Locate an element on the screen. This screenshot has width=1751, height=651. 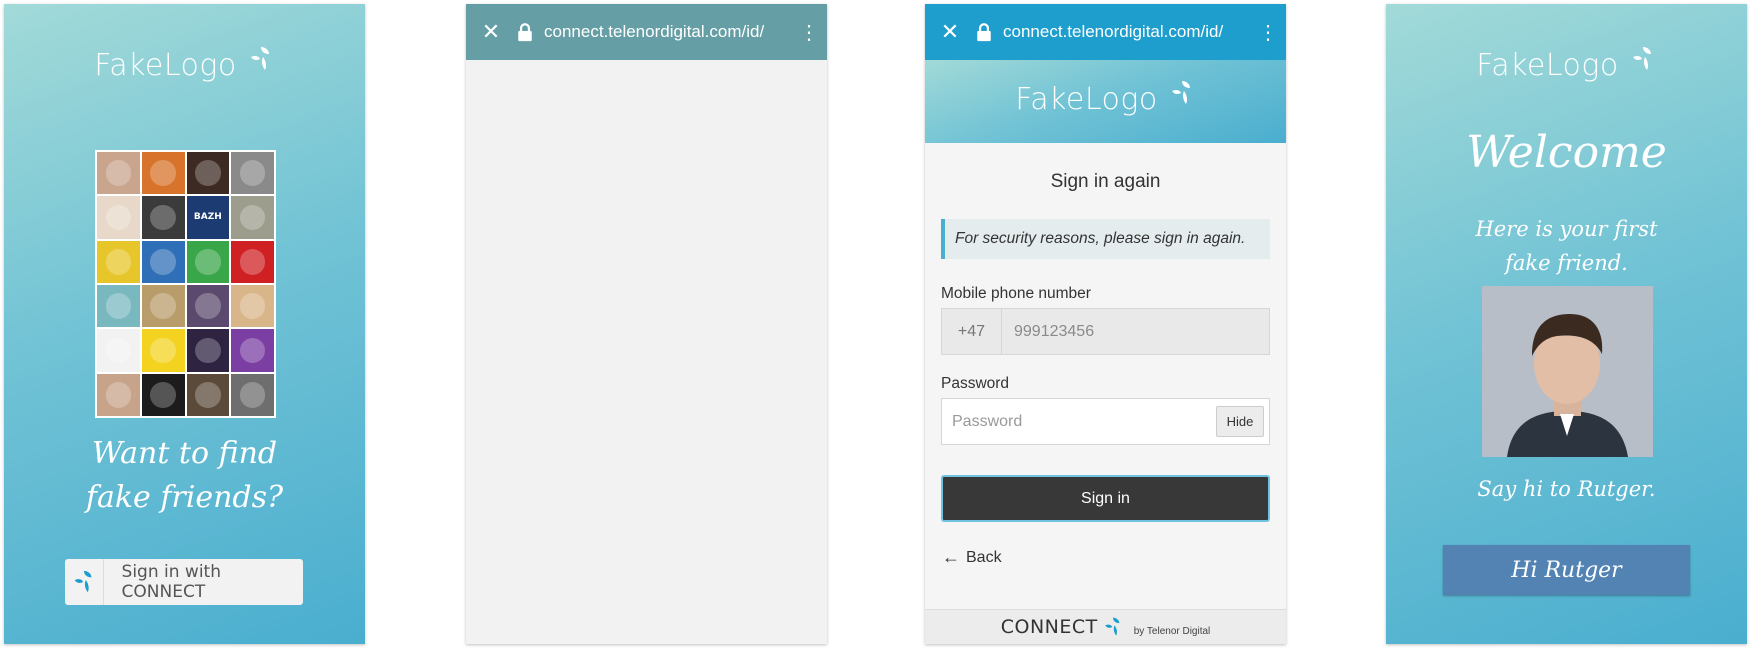
footer-by-text: by Telenor Digital is located at coordinates (1172, 631).